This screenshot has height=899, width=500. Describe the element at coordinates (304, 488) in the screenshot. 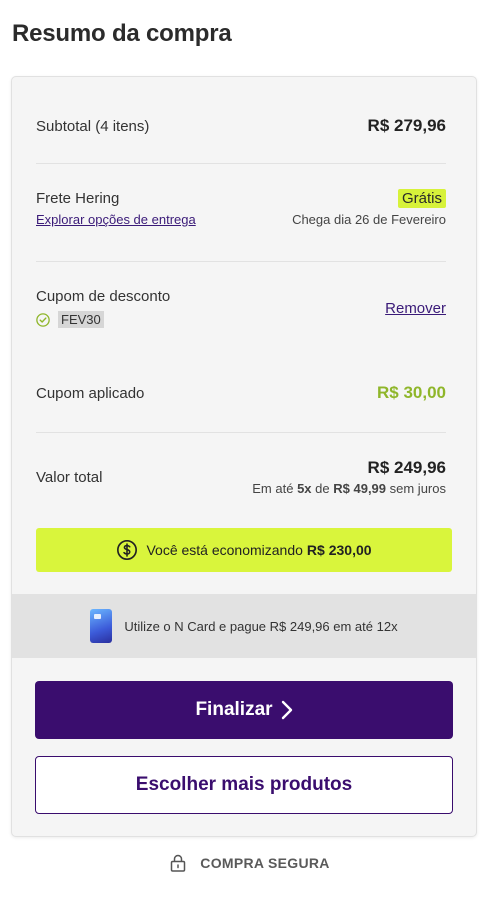

I see `installments-count: 5x` at that location.